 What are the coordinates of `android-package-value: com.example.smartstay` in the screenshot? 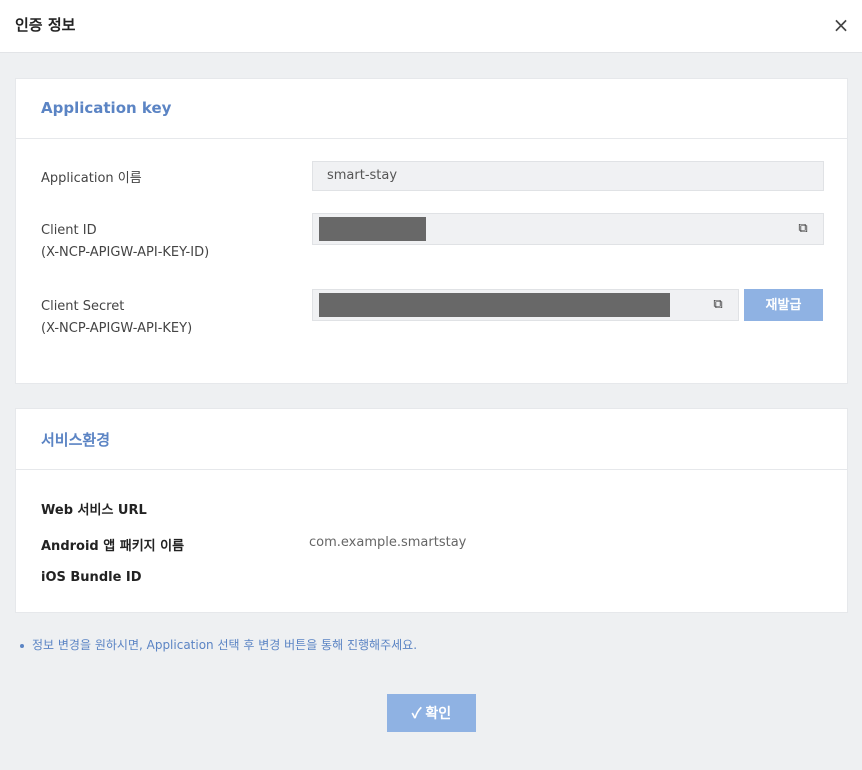 It's located at (388, 542).